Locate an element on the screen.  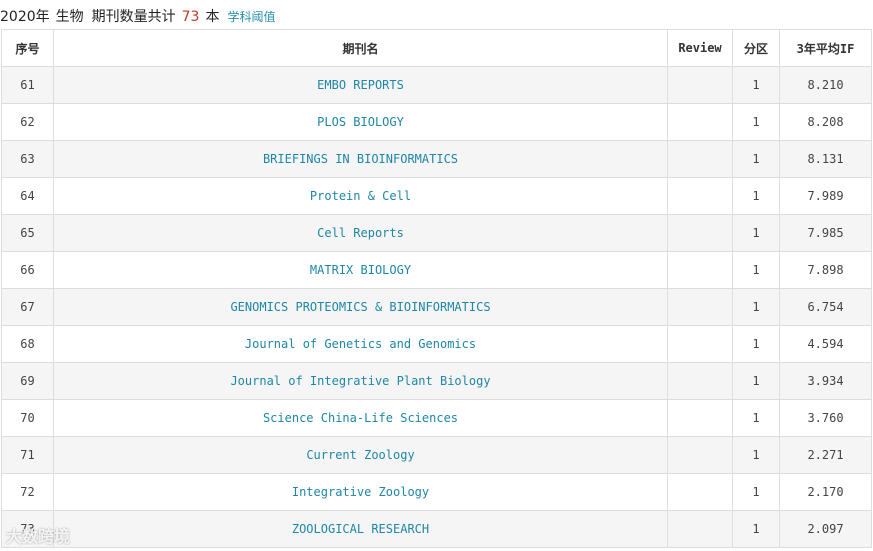
column-header-journal: 期刊名 is located at coordinates (360, 48).